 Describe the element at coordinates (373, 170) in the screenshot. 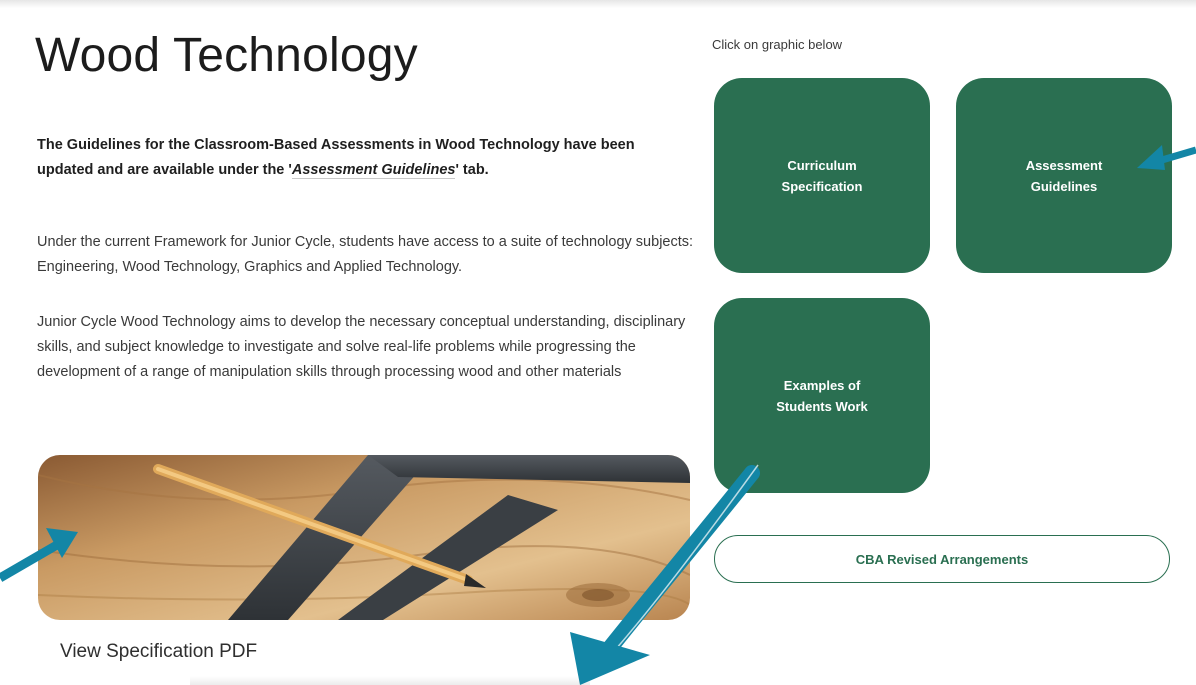

I see `assessment-guidelines-reference: Assessment Guidelines` at that location.